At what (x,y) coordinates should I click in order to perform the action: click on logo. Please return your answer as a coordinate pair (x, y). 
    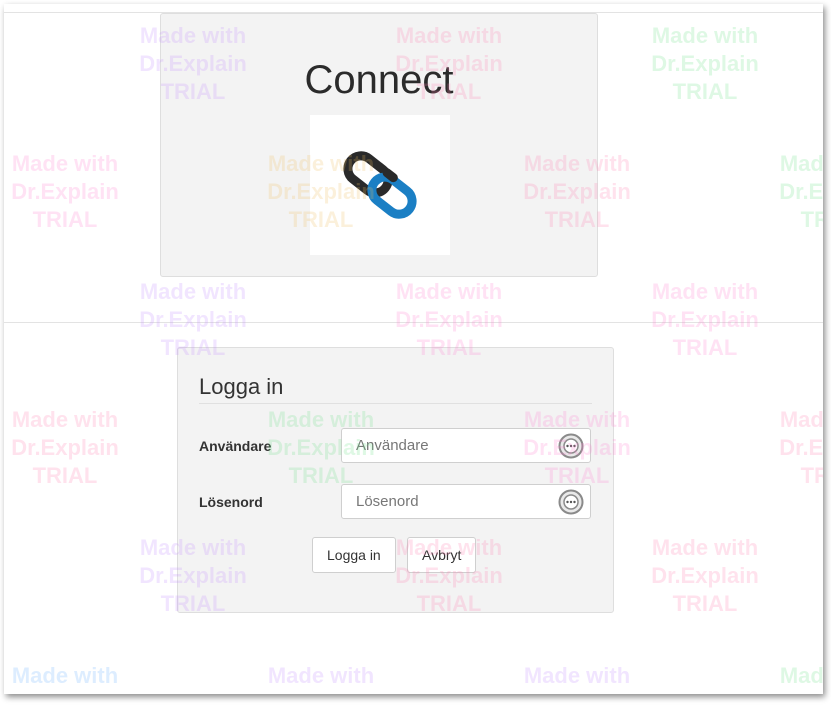
    Looking at the image, I should click on (380, 185).